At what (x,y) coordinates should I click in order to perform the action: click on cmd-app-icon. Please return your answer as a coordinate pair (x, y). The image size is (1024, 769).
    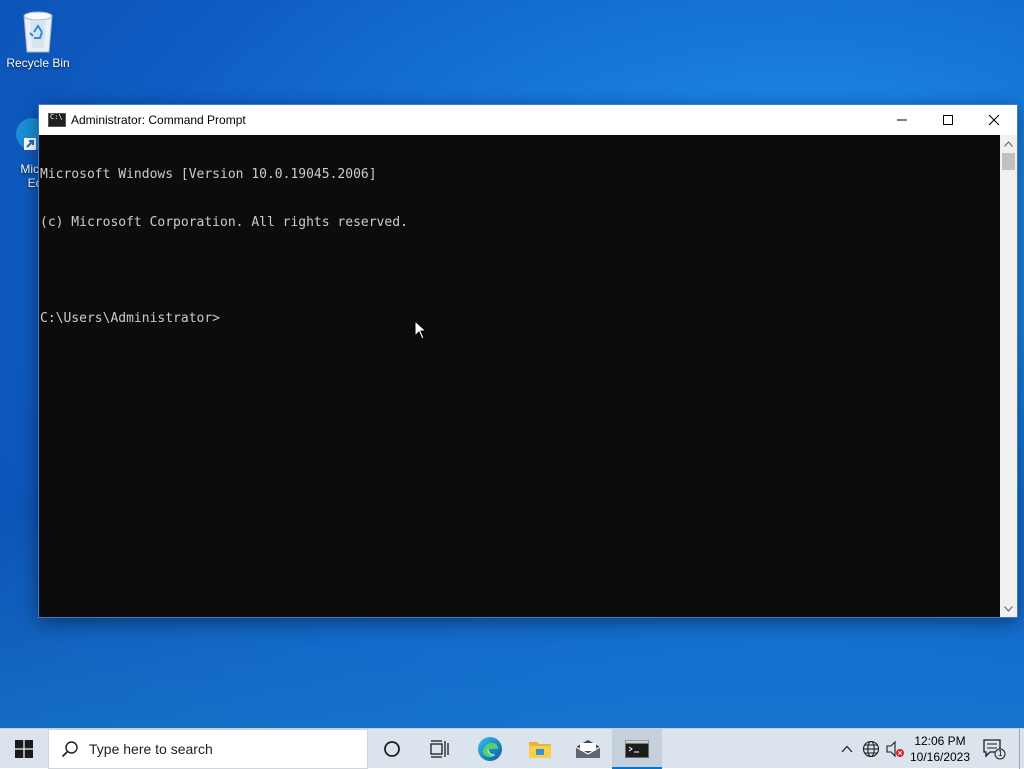
    Looking at the image, I should click on (57, 120).